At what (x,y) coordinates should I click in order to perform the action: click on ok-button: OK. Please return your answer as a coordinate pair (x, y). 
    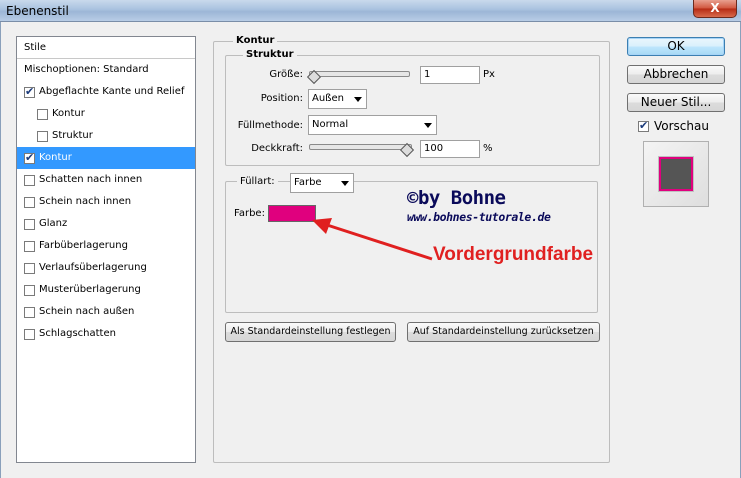
    Looking at the image, I should click on (676, 46).